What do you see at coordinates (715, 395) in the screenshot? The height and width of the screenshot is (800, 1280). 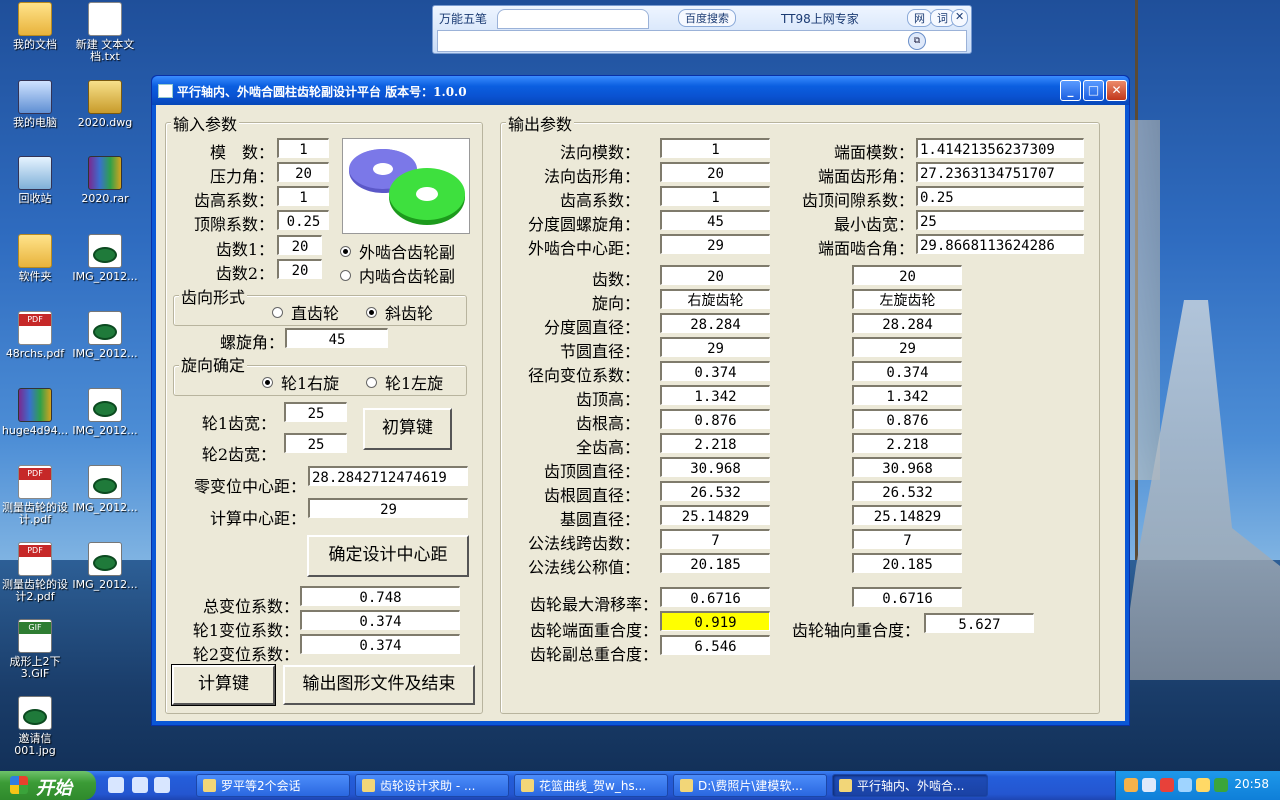 I see `gear1-field: 1.342` at bounding box center [715, 395].